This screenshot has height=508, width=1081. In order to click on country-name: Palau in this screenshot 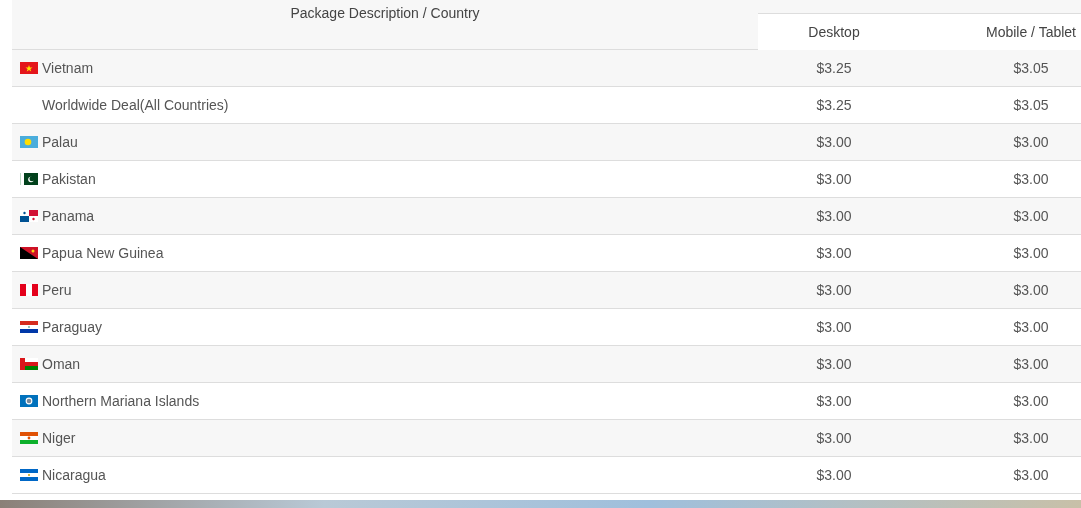, I will do `click(60, 142)`.